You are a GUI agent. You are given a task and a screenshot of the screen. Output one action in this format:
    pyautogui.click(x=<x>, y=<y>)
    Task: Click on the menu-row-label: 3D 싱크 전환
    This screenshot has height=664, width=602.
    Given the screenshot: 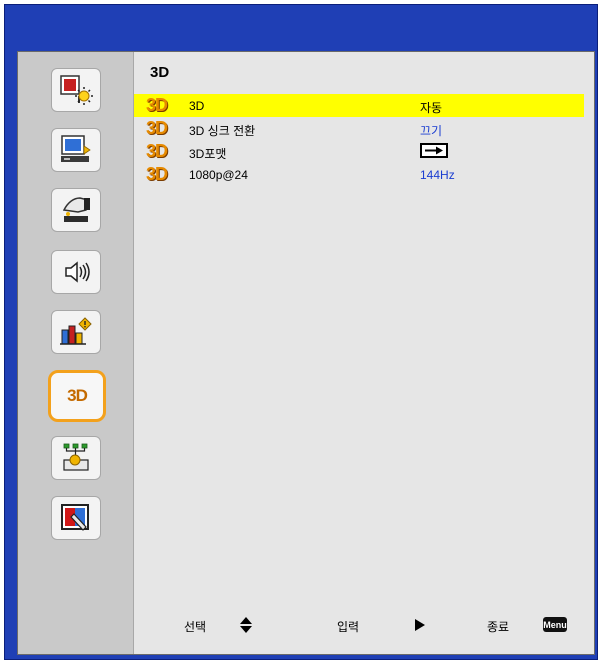 What is the action you would take?
    pyautogui.click(x=222, y=131)
    